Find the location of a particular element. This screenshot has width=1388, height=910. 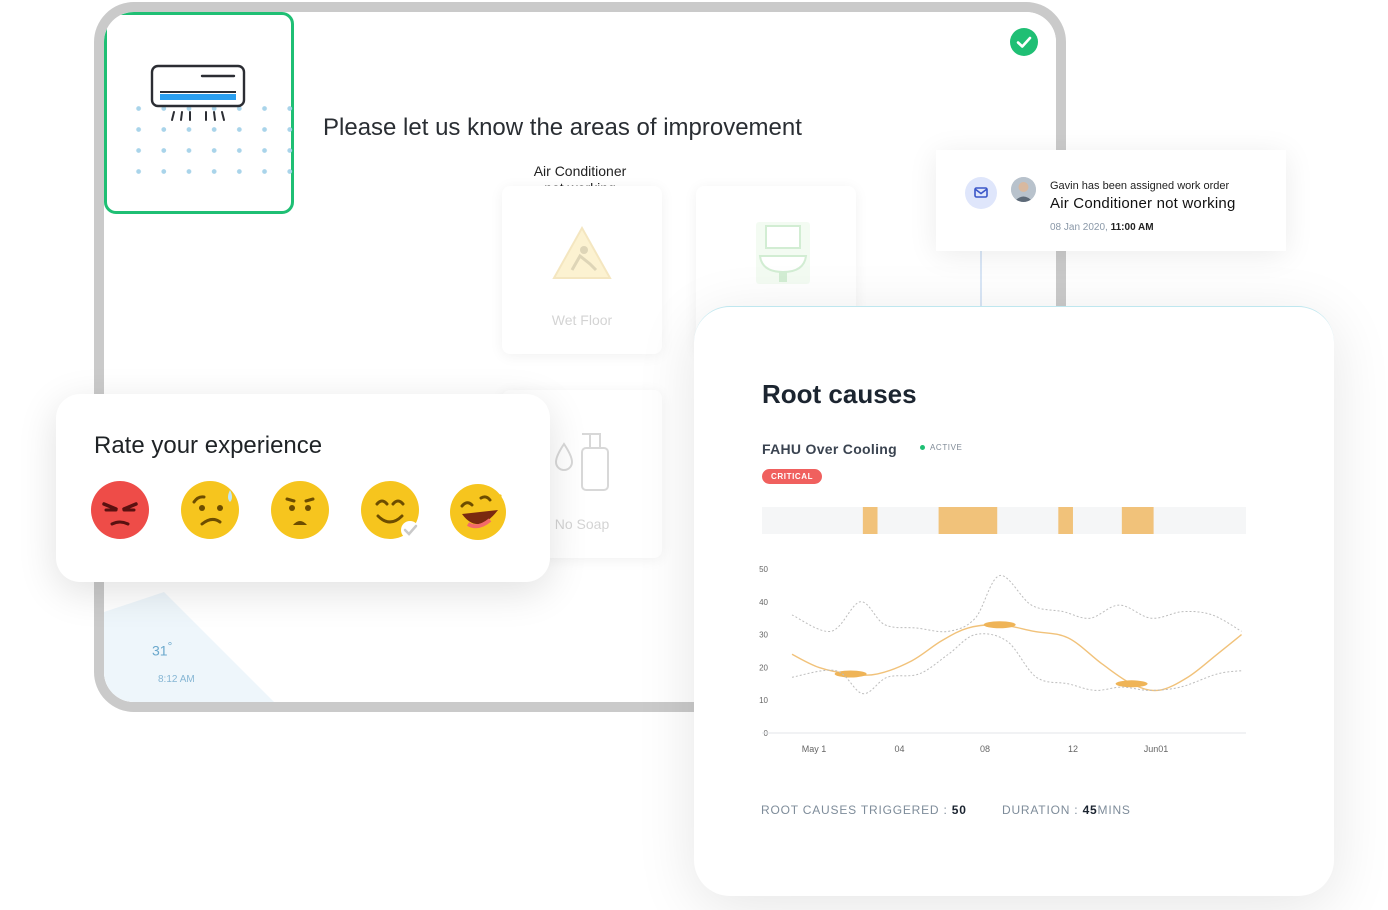

value-line is located at coordinates (1016, 657).